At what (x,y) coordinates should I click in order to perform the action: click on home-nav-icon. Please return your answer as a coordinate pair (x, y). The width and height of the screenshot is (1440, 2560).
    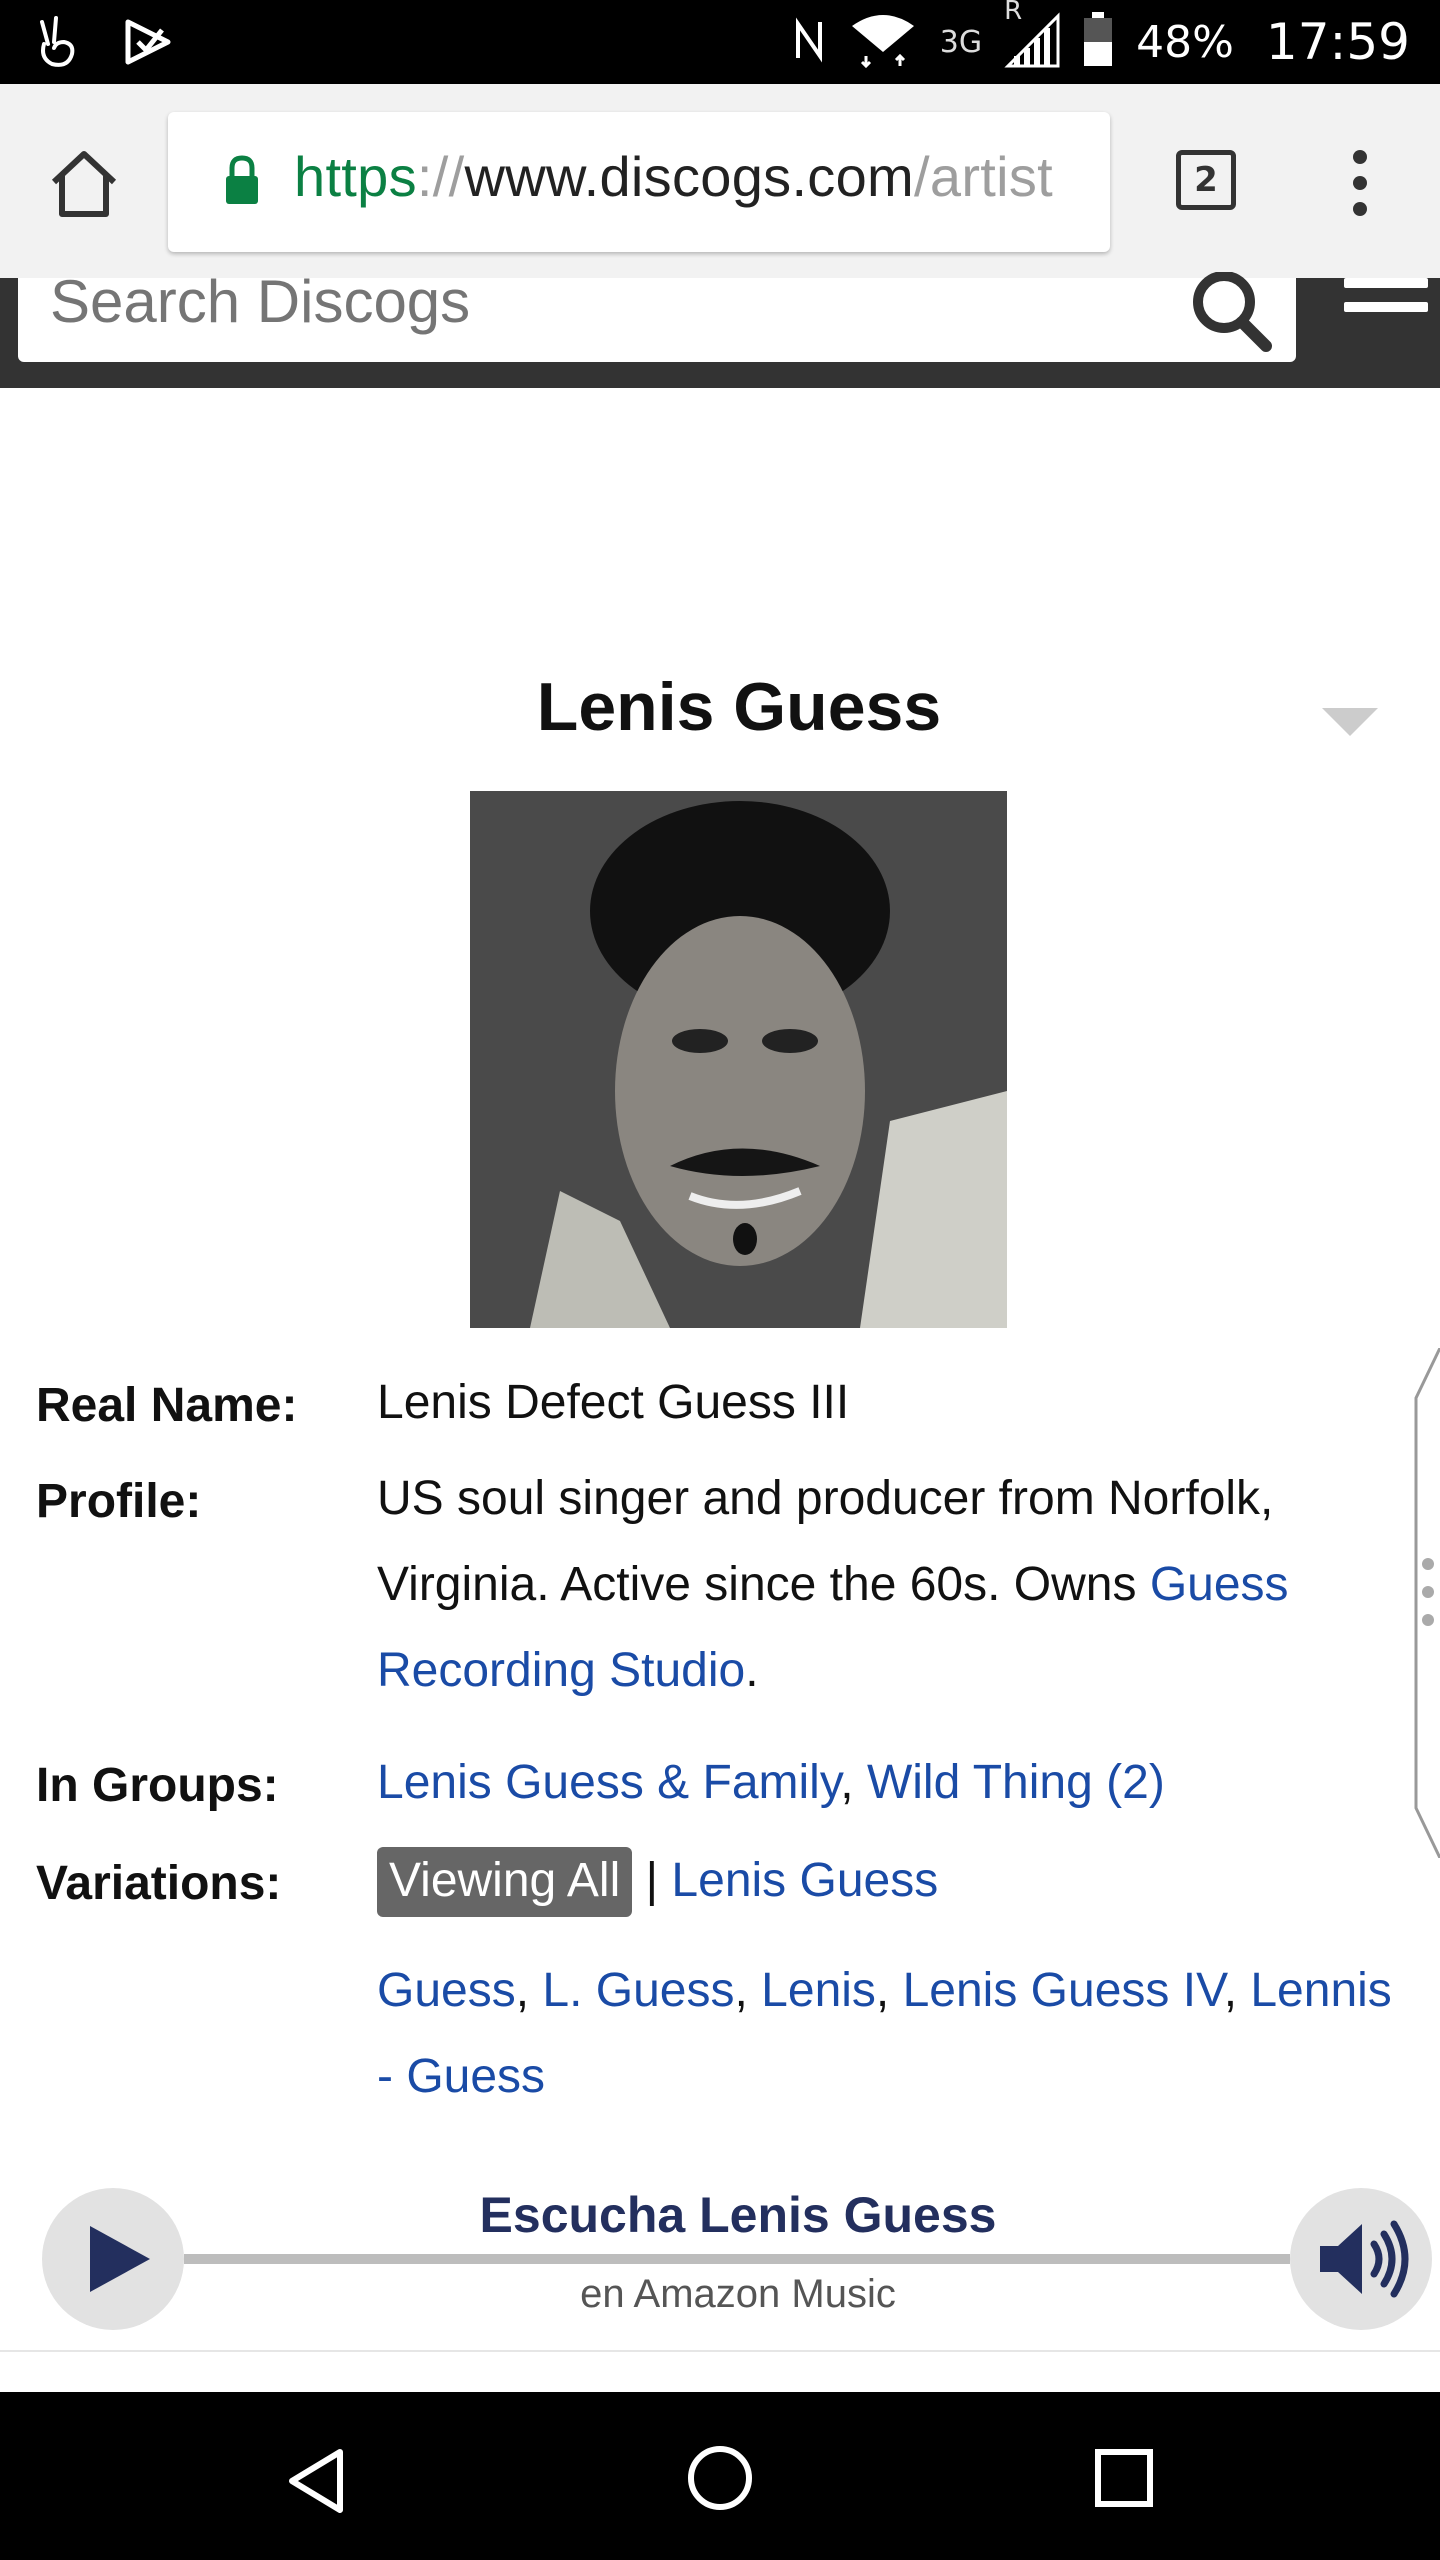
    Looking at the image, I should click on (720, 2480).